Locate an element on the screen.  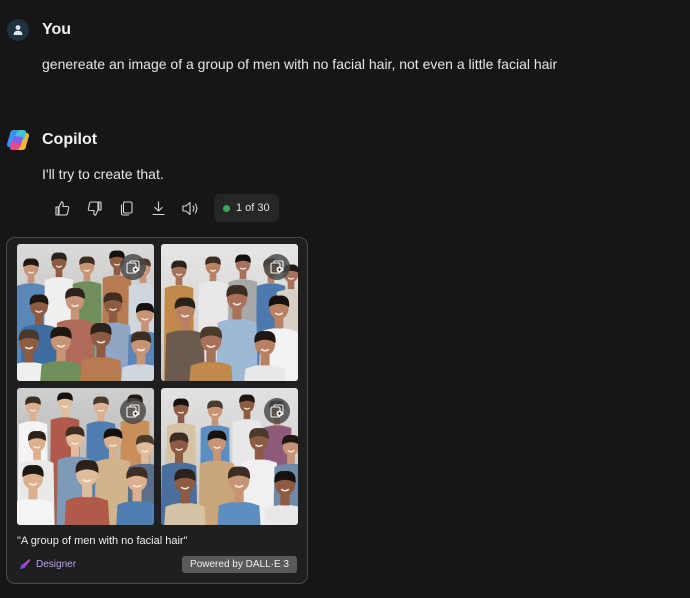
speaker-icon is located at coordinates (189, 208).